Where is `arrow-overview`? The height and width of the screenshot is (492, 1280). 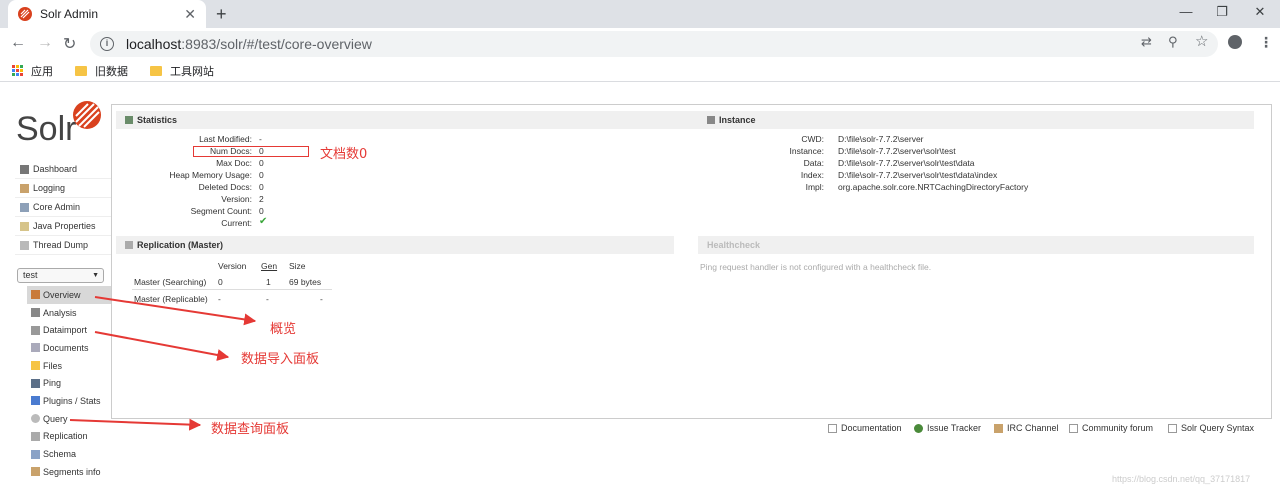
arrow-overview is located at coordinates (175, 311).